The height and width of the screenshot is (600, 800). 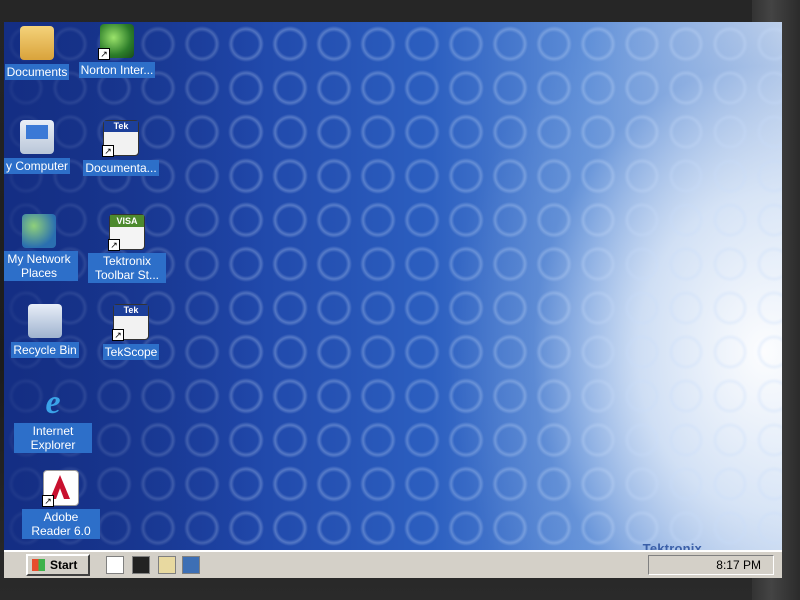 I want to click on desktop-icon-label: My Network Places, so click(x=41, y=266).